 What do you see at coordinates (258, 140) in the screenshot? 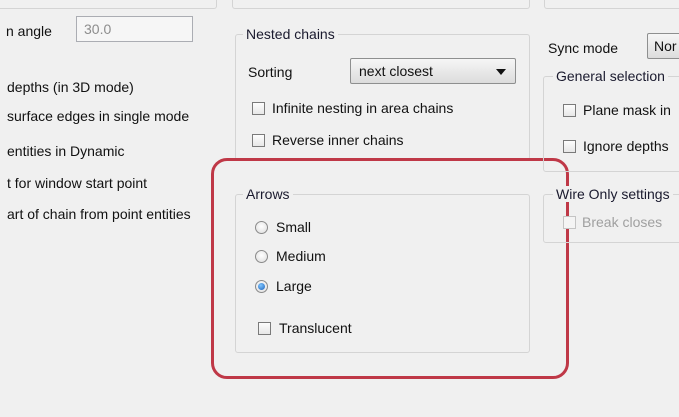
I see `reverse-inner-chains-checkbox` at bounding box center [258, 140].